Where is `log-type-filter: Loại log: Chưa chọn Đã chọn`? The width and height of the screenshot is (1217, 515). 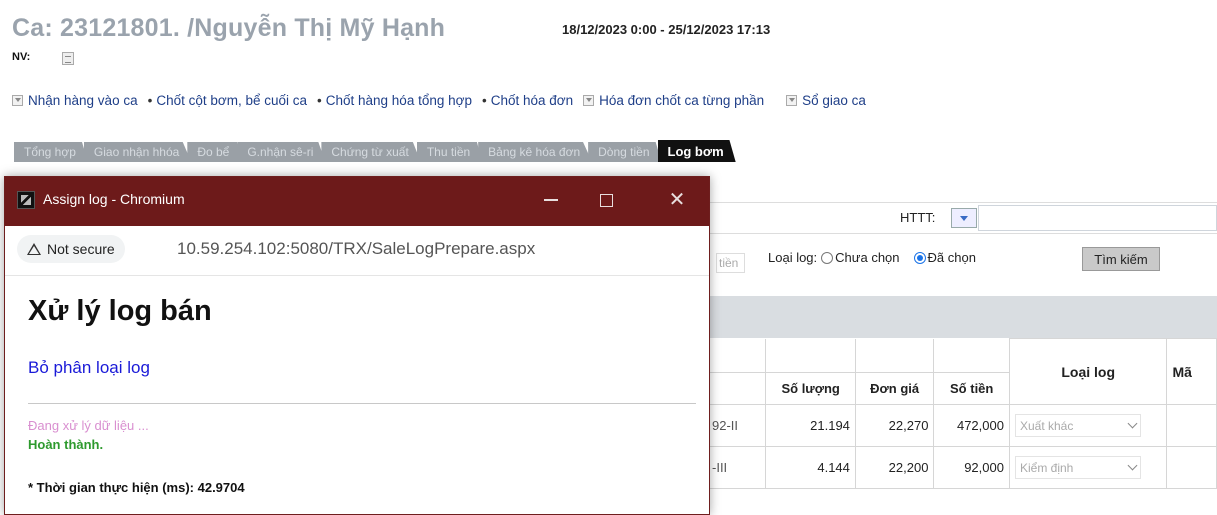 log-type-filter: Loại log: Chưa chọn Đã chọn is located at coordinates (872, 257).